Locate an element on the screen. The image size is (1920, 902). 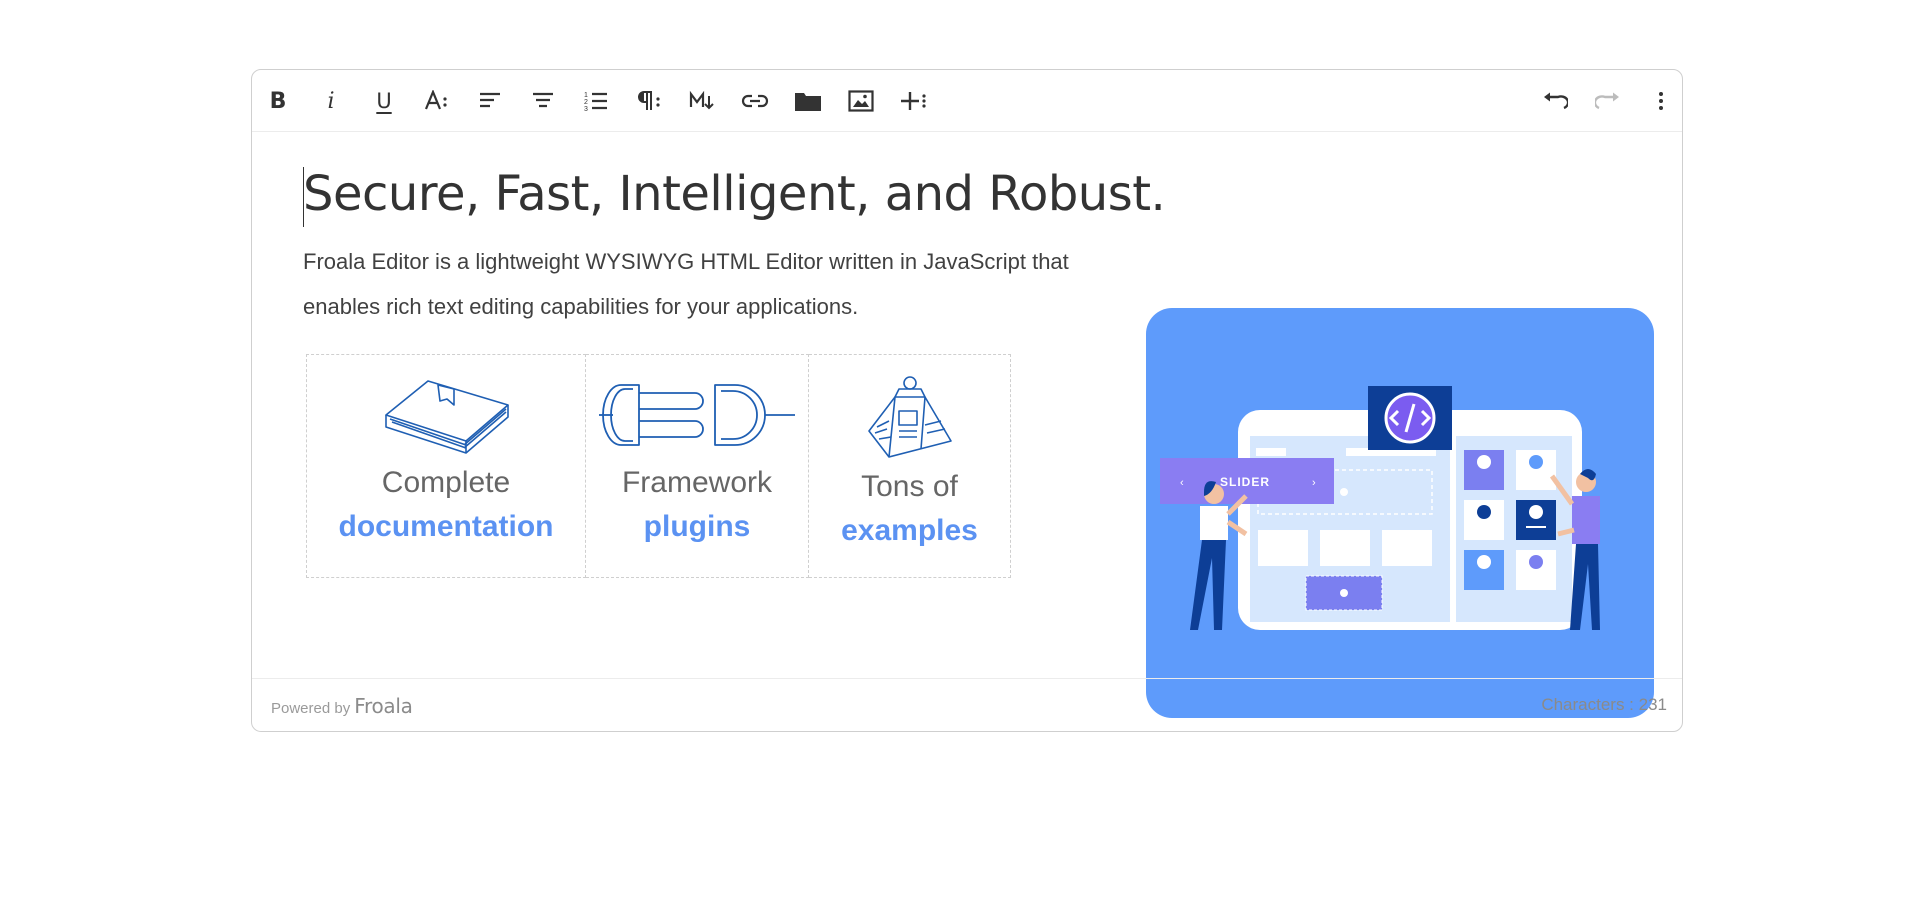
slider-label: SLIDER is located at coordinates (1245, 482).